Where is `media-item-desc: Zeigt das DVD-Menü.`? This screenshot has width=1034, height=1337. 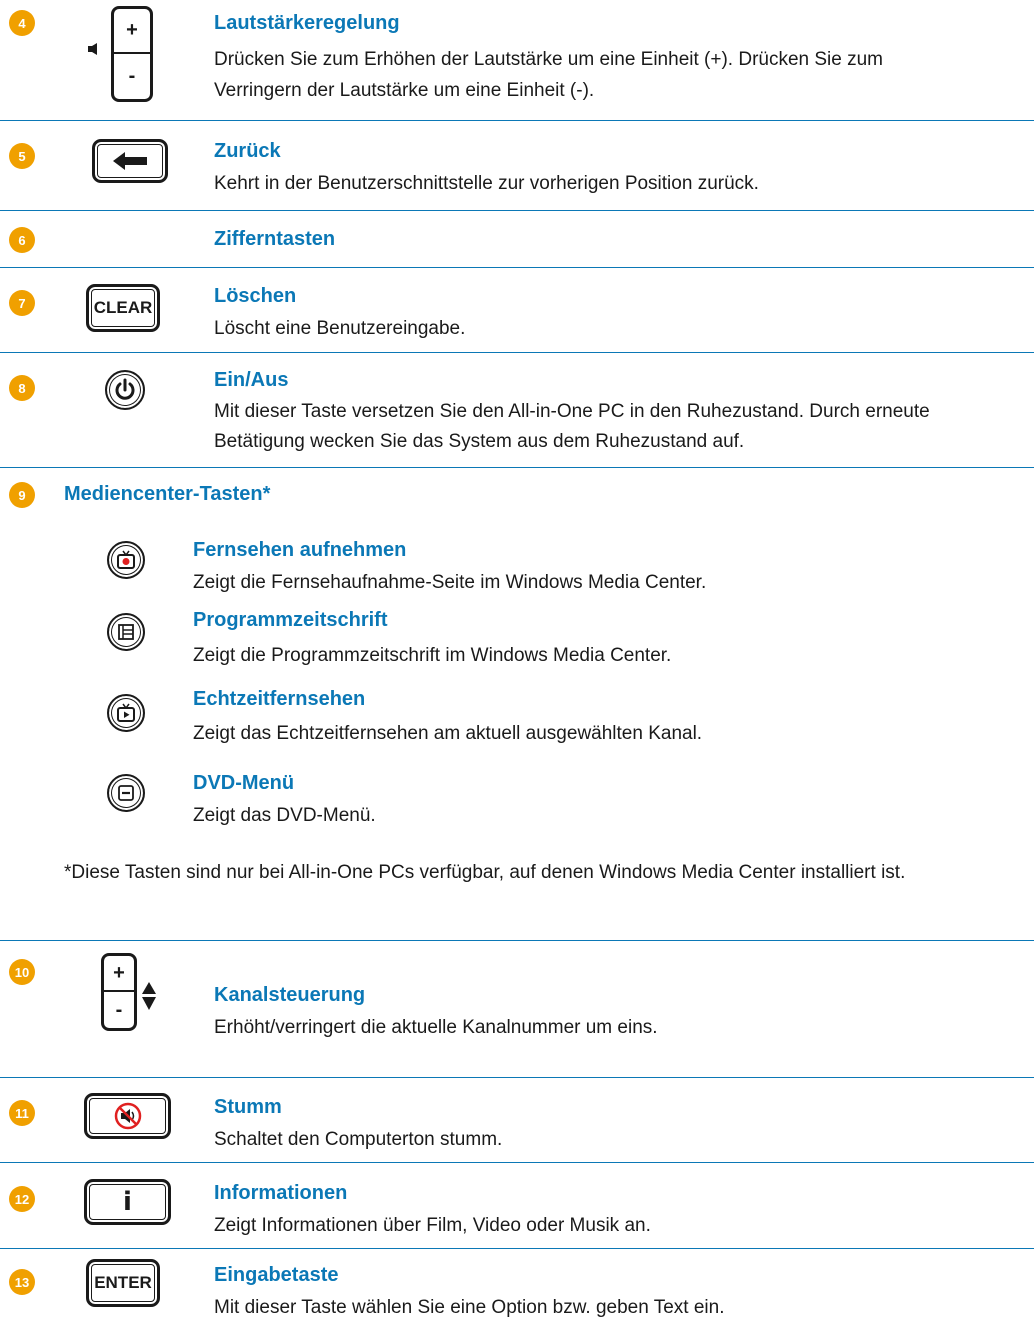 media-item-desc: Zeigt das DVD-Menü. is located at coordinates (284, 815).